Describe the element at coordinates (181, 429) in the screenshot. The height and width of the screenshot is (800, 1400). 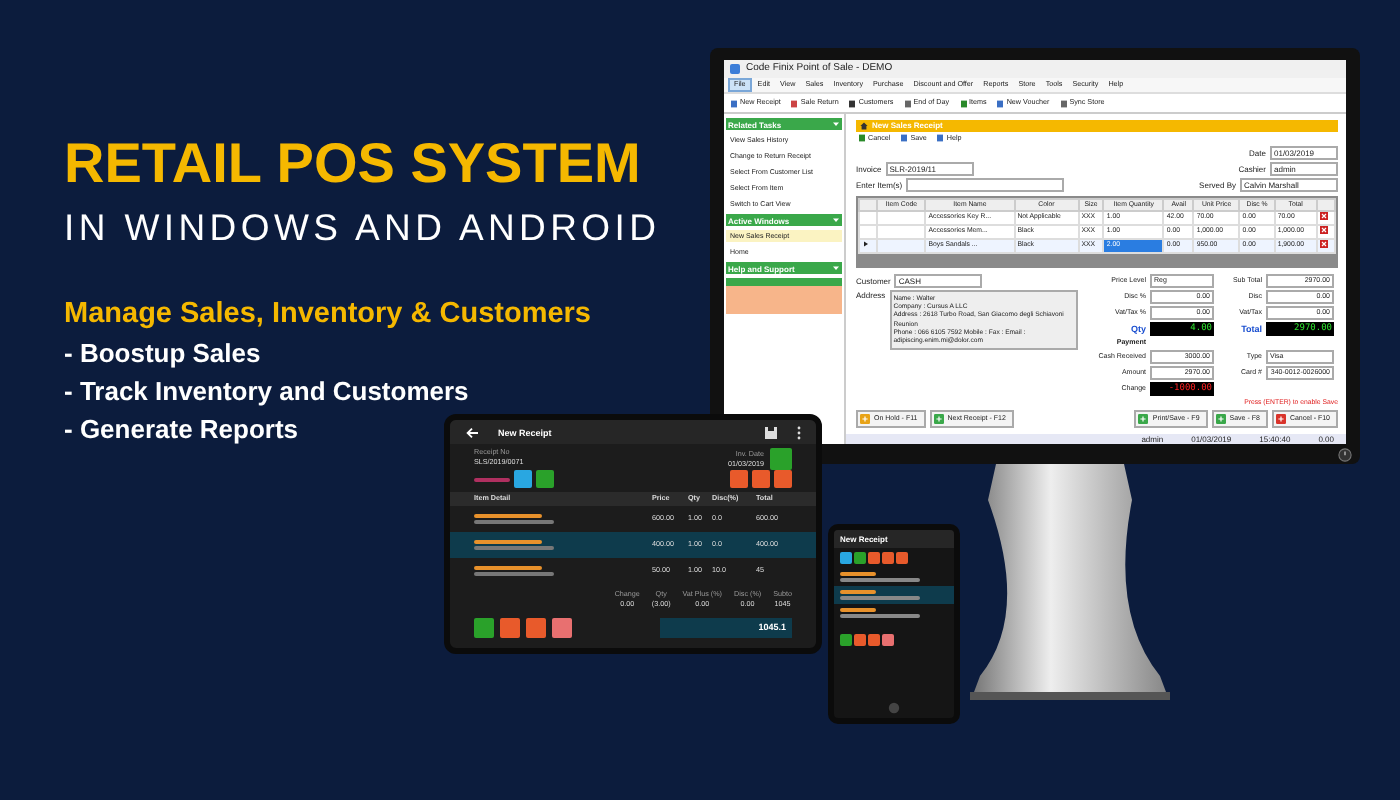
I see `feature-text: - Generate Reports` at that location.